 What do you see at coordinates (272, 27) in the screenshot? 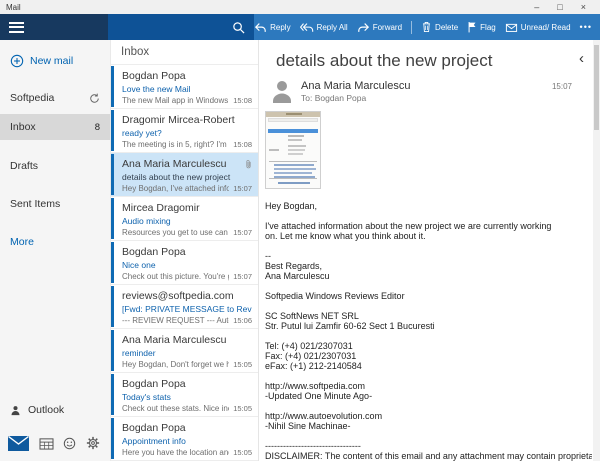
I see `reply-button: Reply` at bounding box center [272, 27].